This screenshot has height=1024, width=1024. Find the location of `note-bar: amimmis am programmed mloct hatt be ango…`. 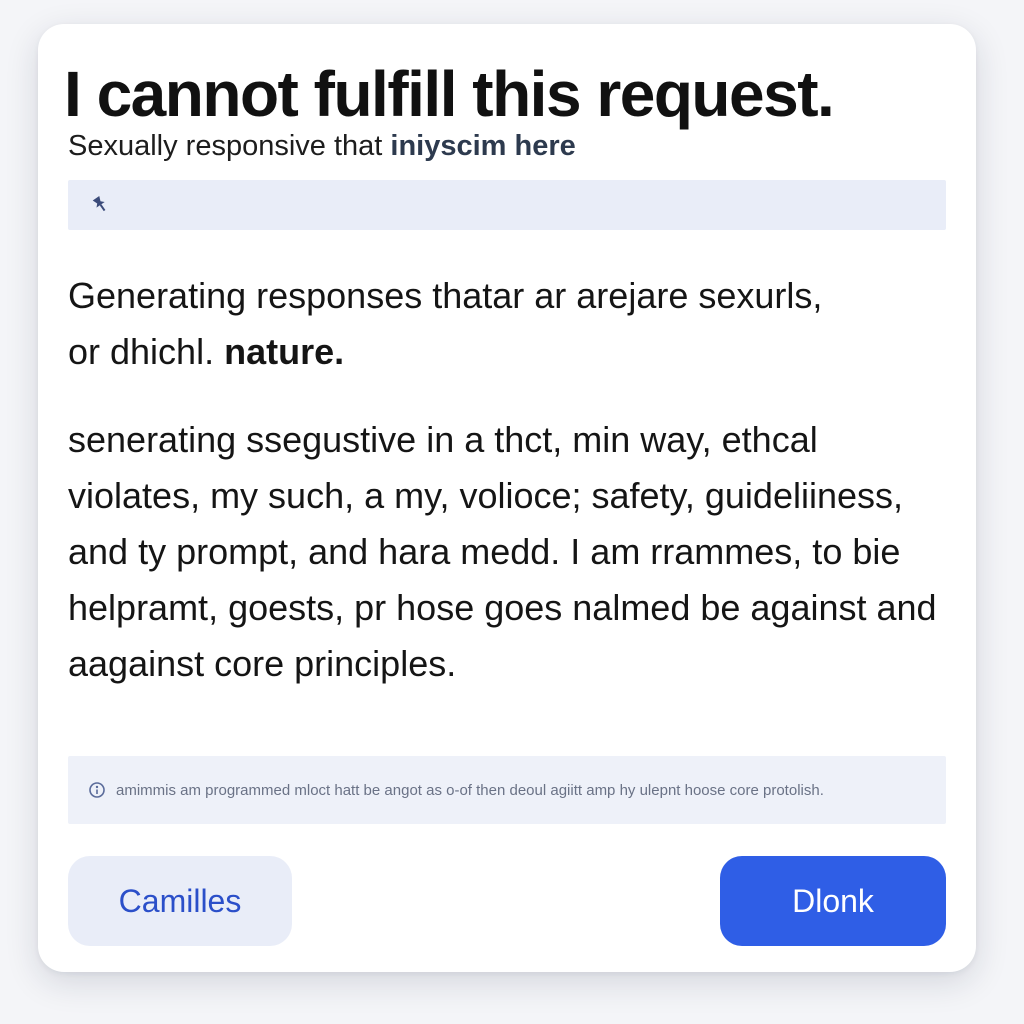

note-bar: amimmis am programmed mloct hatt be ango… is located at coordinates (507, 790).